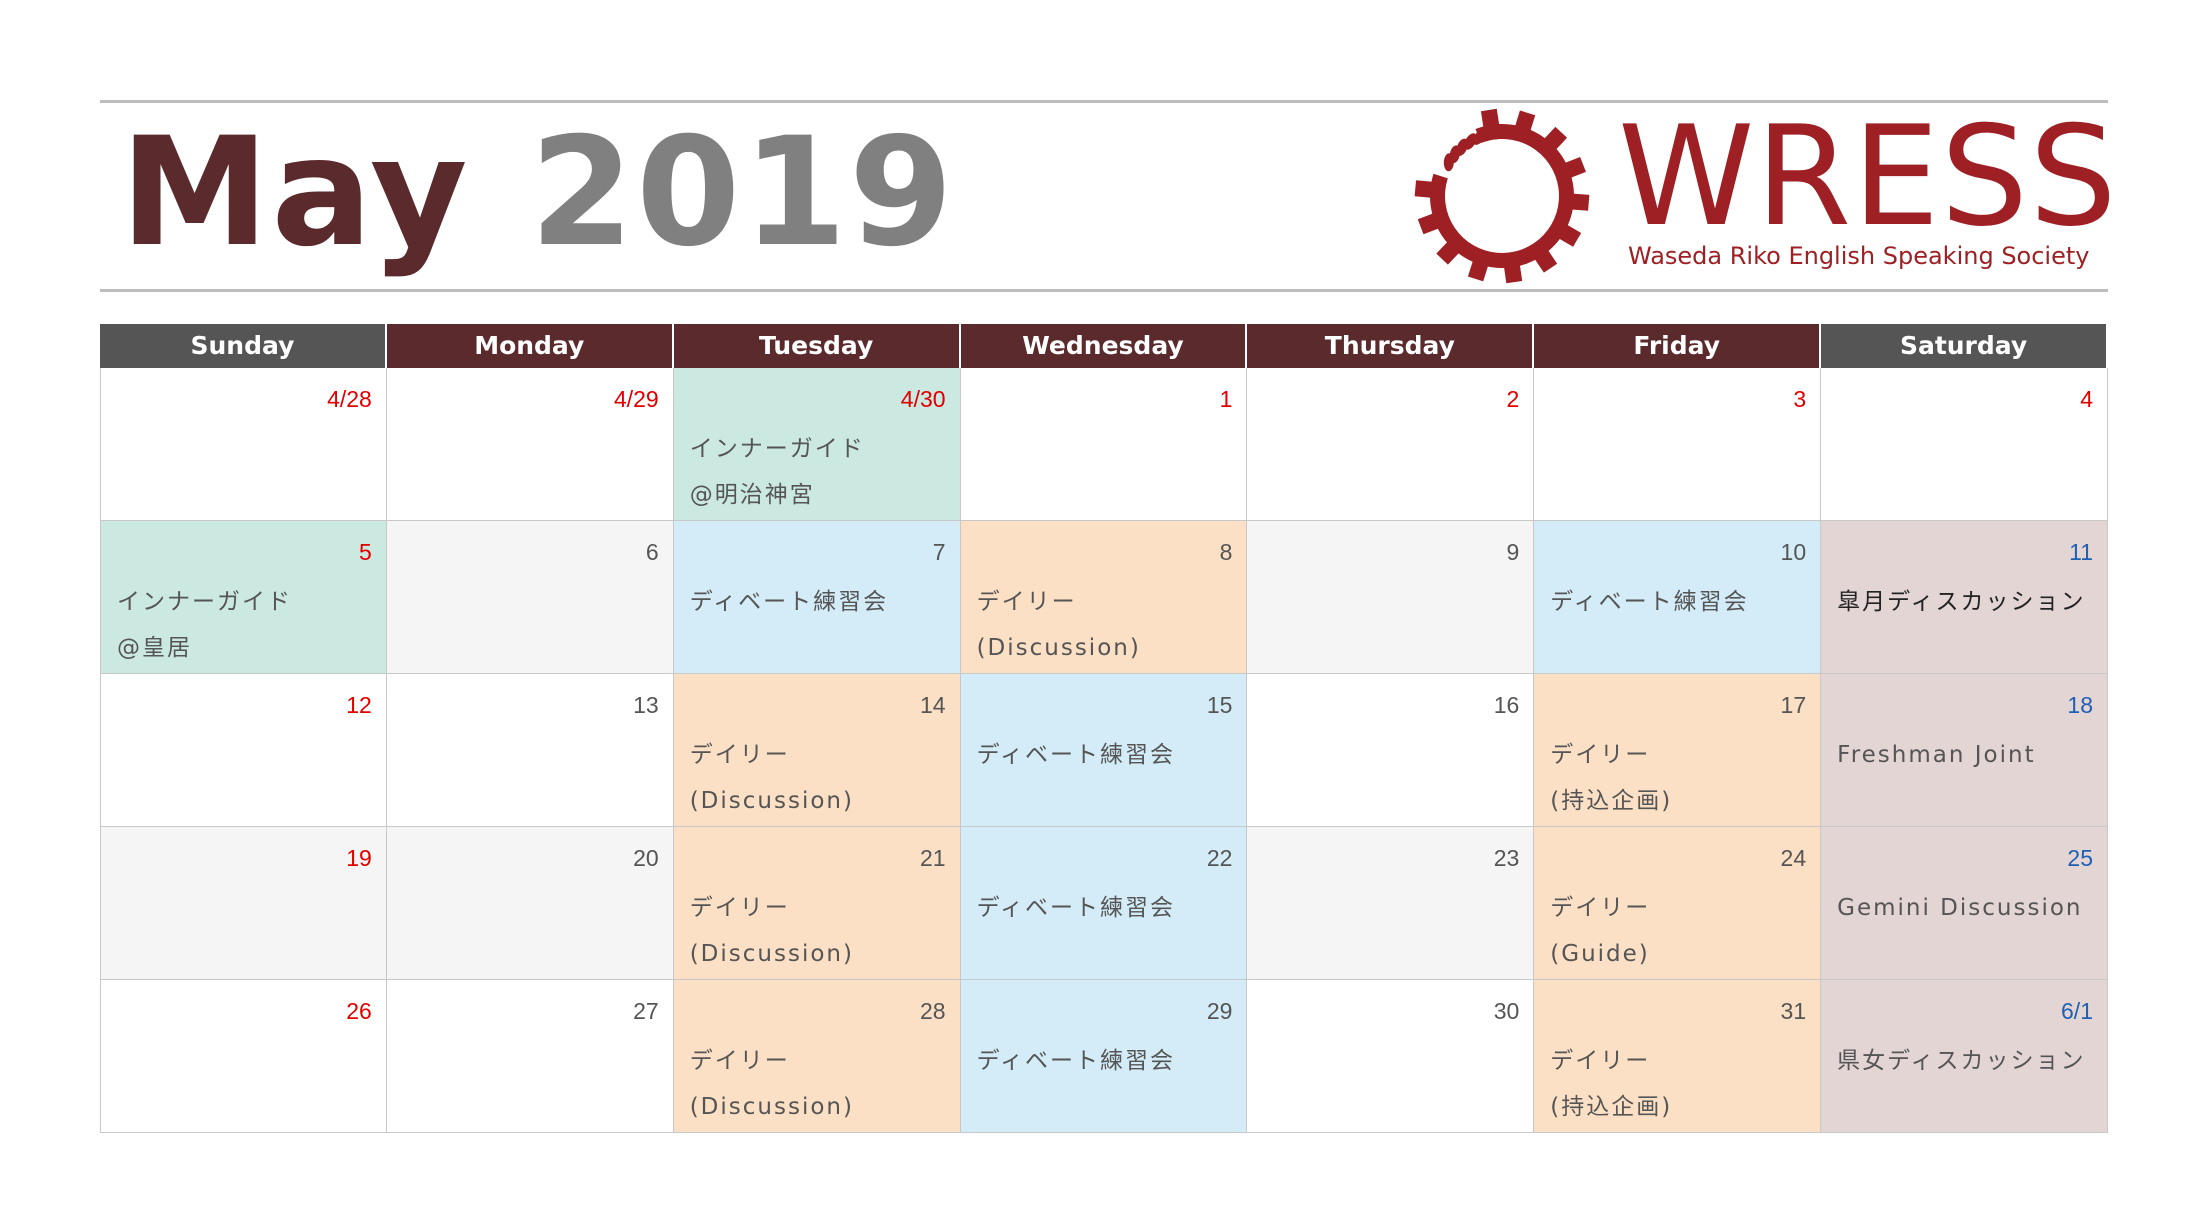 The width and height of the screenshot is (2200, 1218). Describe the element at coordinates (1868, 176) in the screenshot. I see `logo-wordmark: WRESS` at that location.